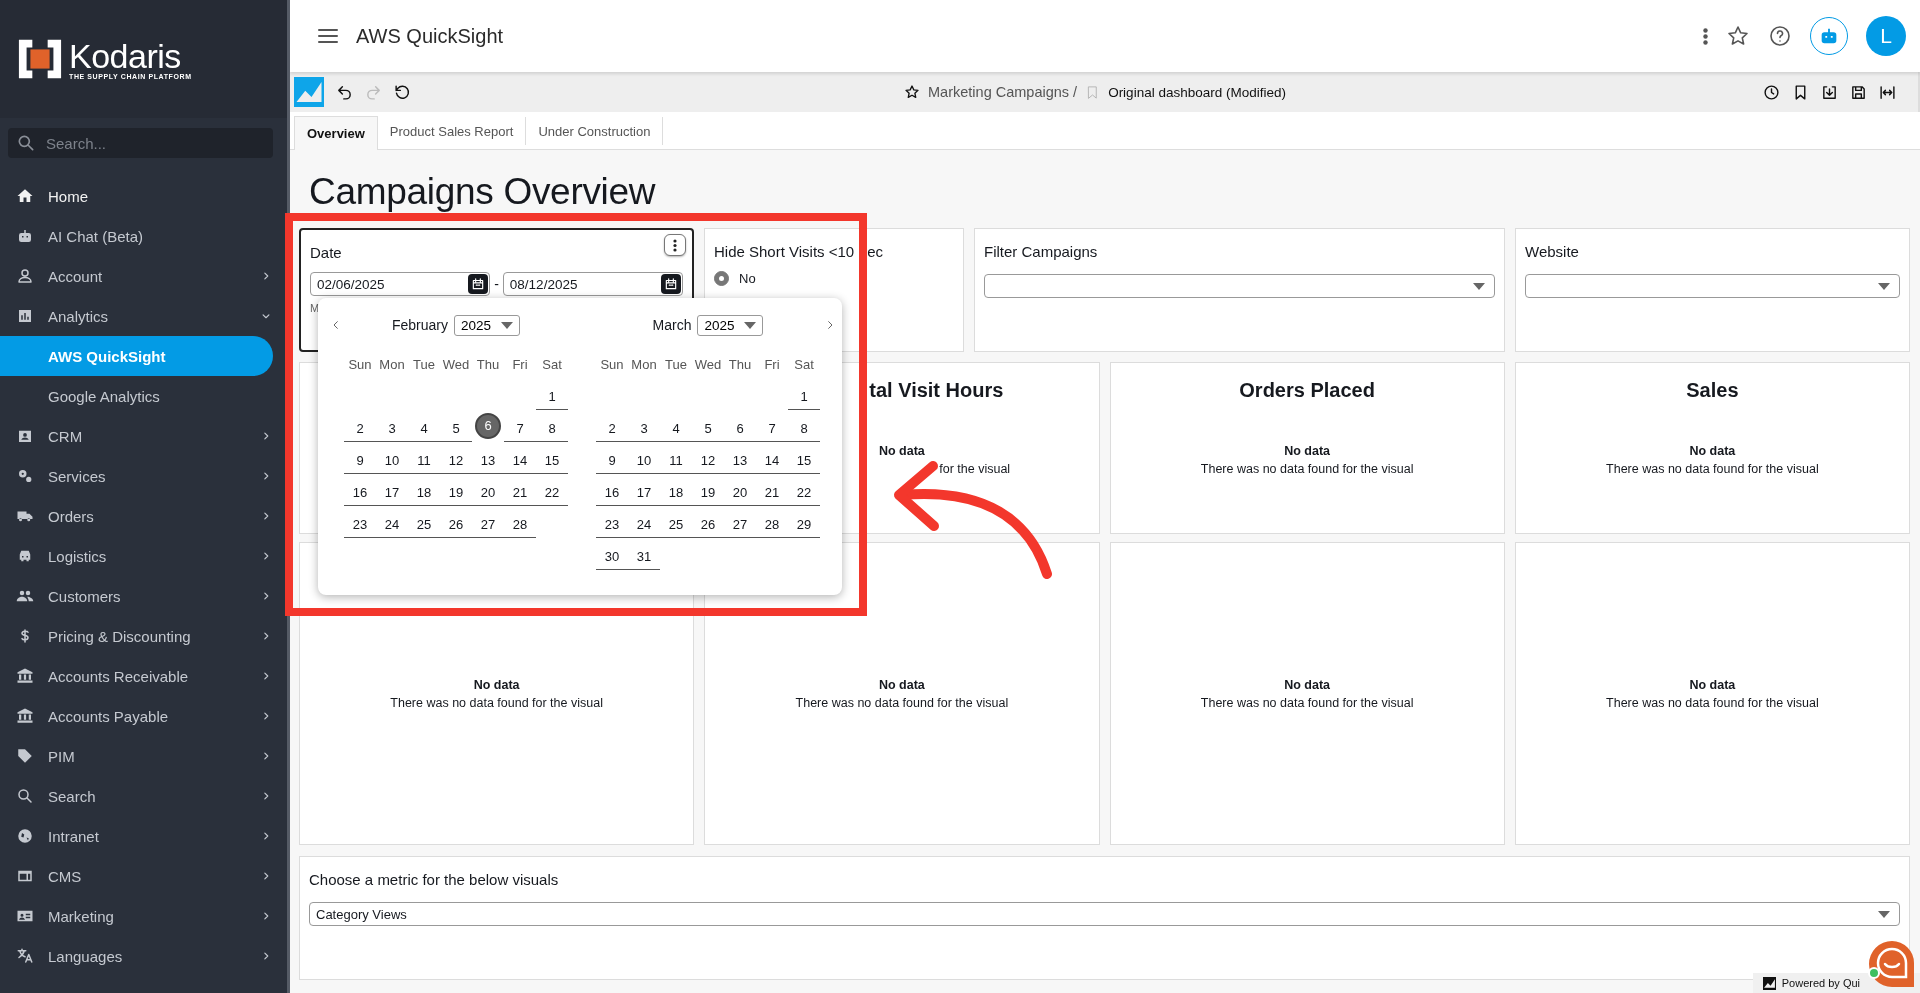 The height and width of the screenshot is (993, 1920). I want to click on sidebar-item: AI Chat (Beta), so click(136, 236).